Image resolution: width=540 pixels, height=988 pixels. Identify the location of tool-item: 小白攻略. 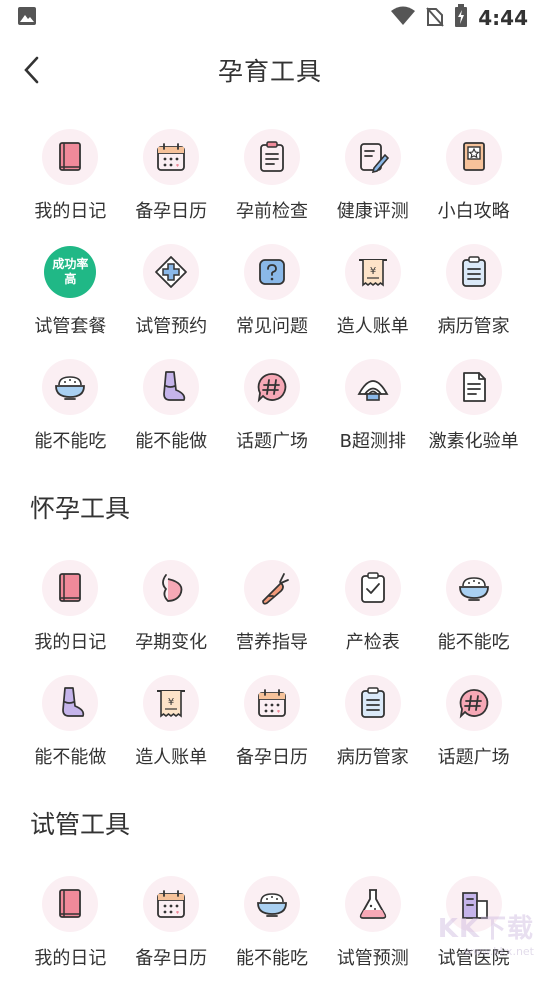
(473, 183).